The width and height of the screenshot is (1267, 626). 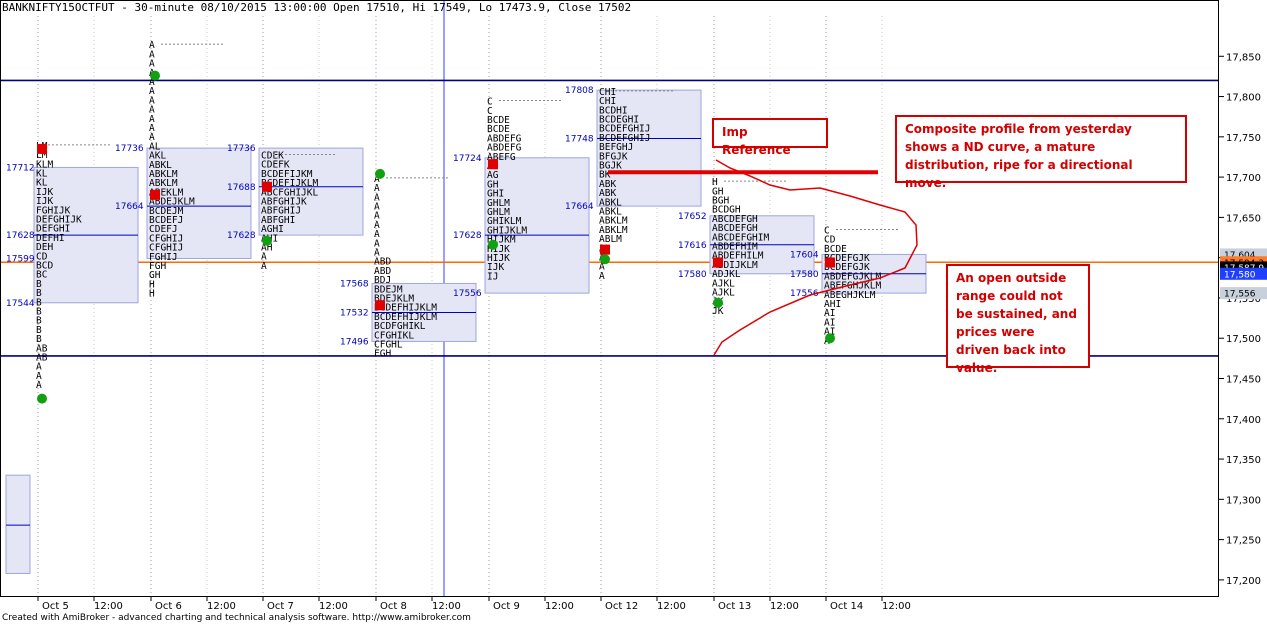 I want to click on level-label: 17652, so click(x=692, y=217).